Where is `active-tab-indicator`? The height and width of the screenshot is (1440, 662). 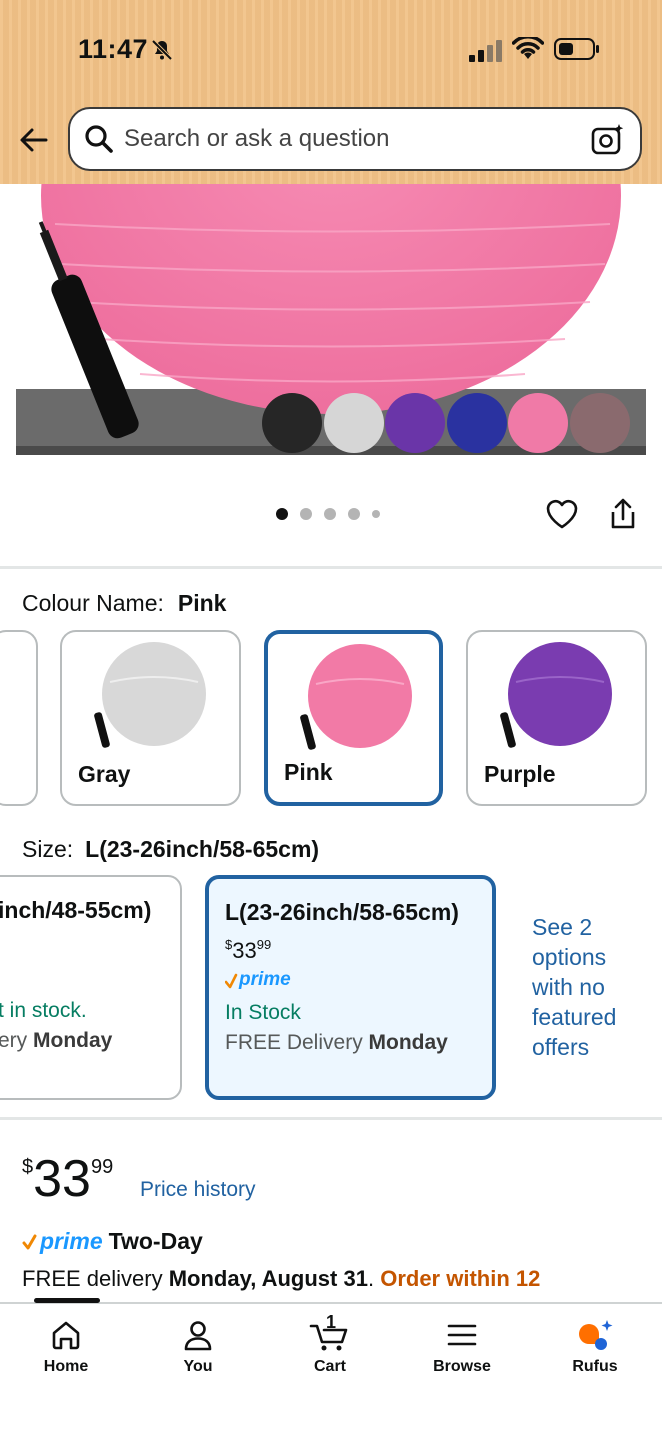
active-tab-indicator is located at coordinates (67, 1300).